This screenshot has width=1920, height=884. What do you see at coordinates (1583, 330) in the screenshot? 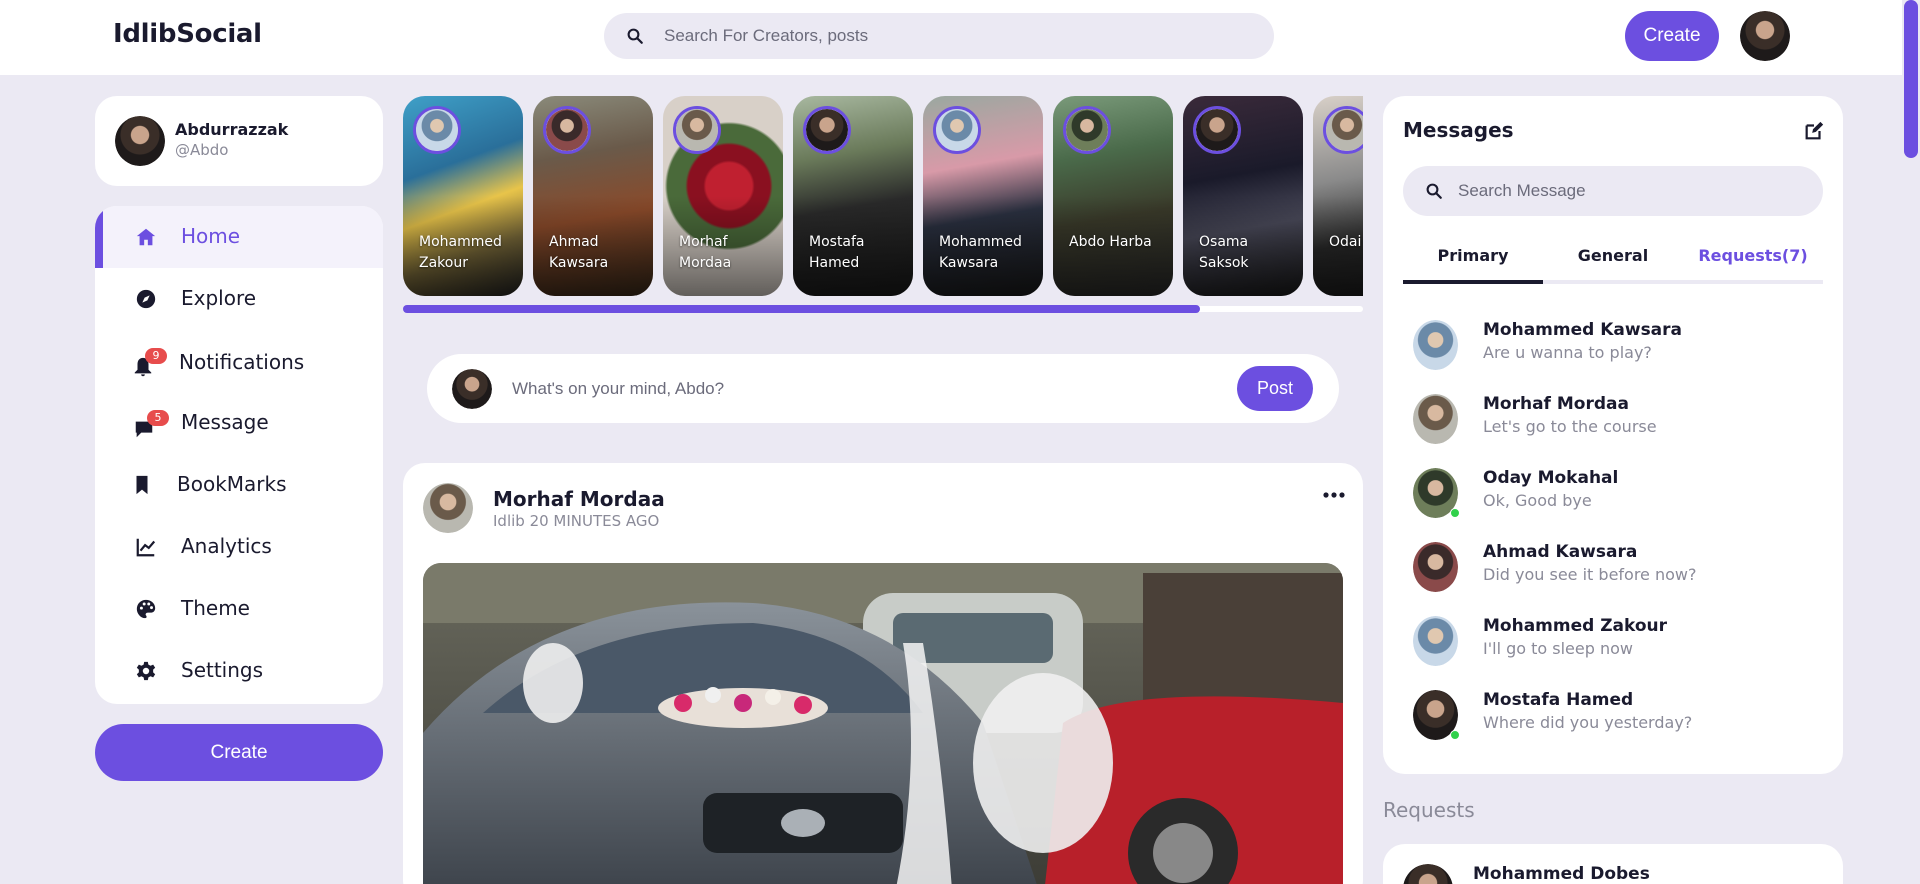
I see `message-sender: Mohammed Kawsara` at bounding box center [1583, 330].